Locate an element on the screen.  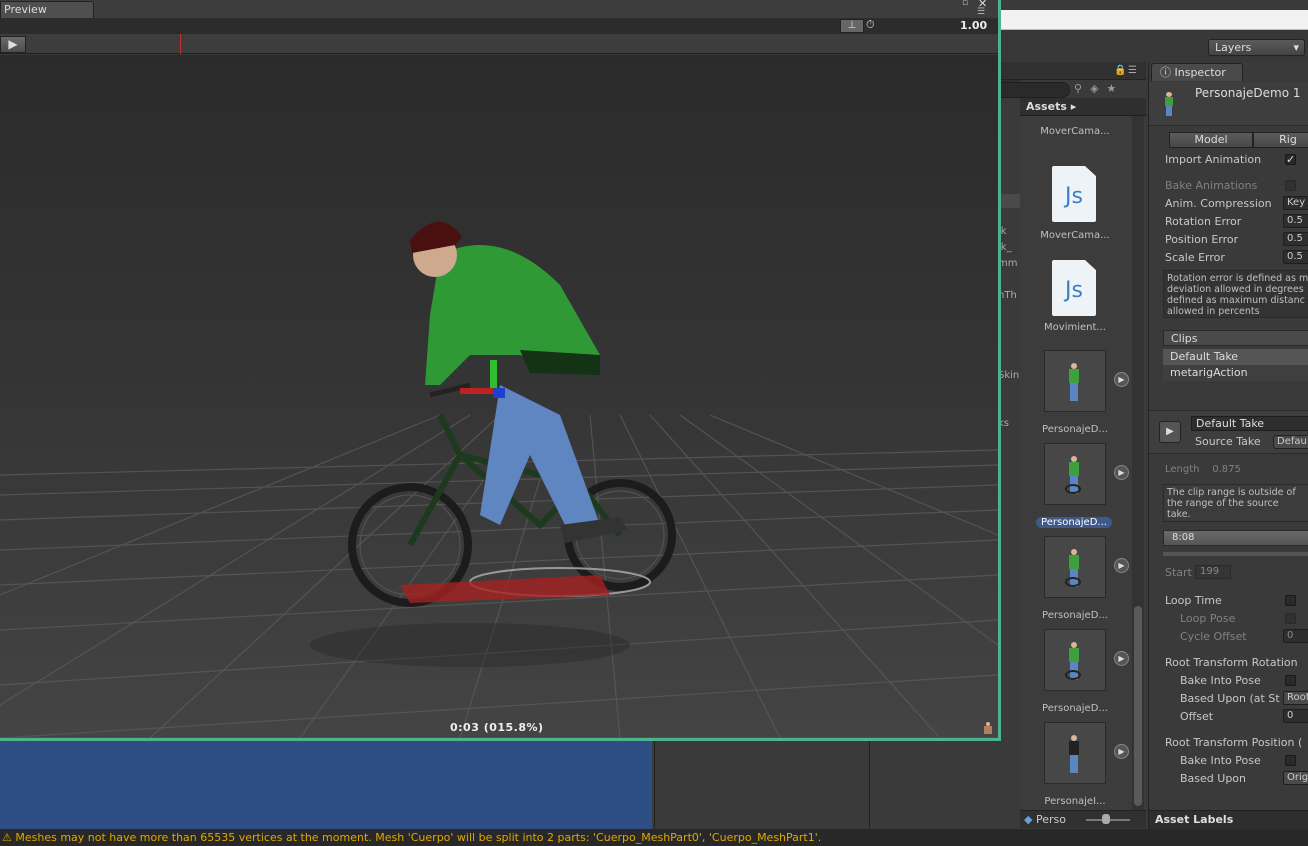
breadcrumb: Assets ▸ is located at coordinates (1083, 107).